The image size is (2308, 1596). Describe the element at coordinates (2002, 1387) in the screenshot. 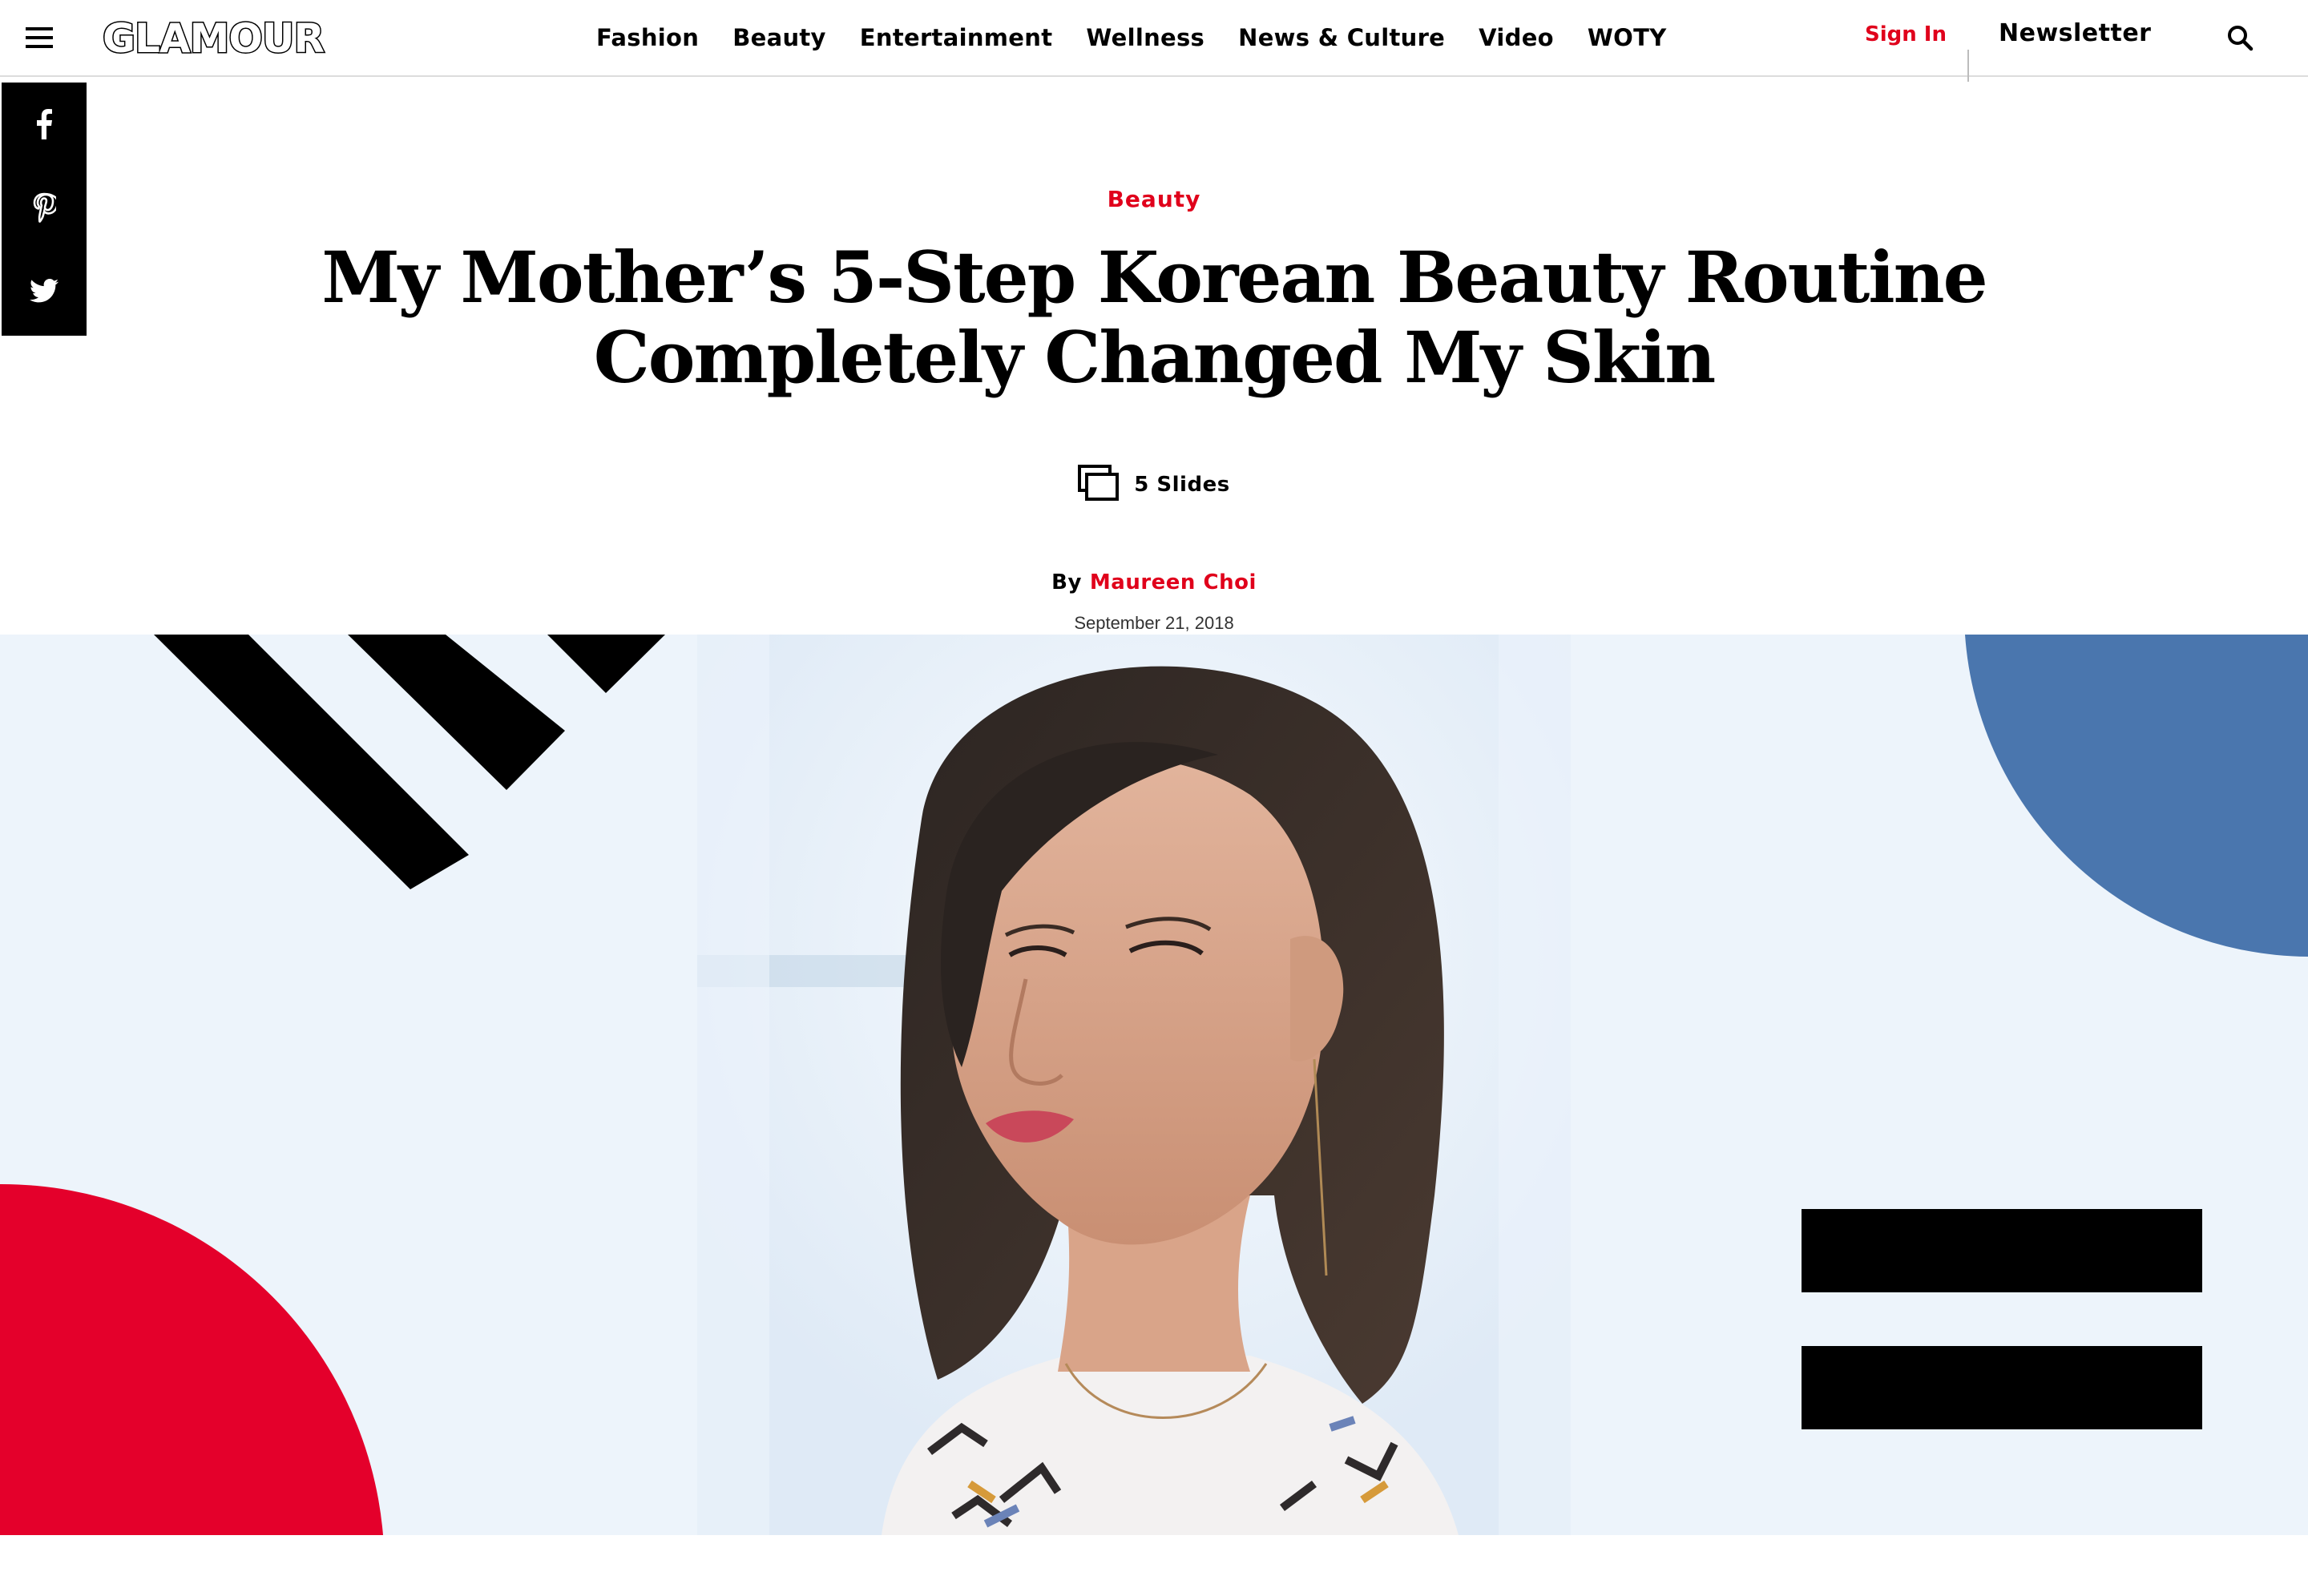

I see `black-bar-bottom` at that location.